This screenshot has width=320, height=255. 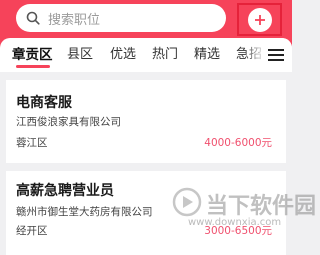 What do you see at coordinates (33, 66) in the screenshot?
I see `active-tab-indicator` at bounding box center [33, 66].